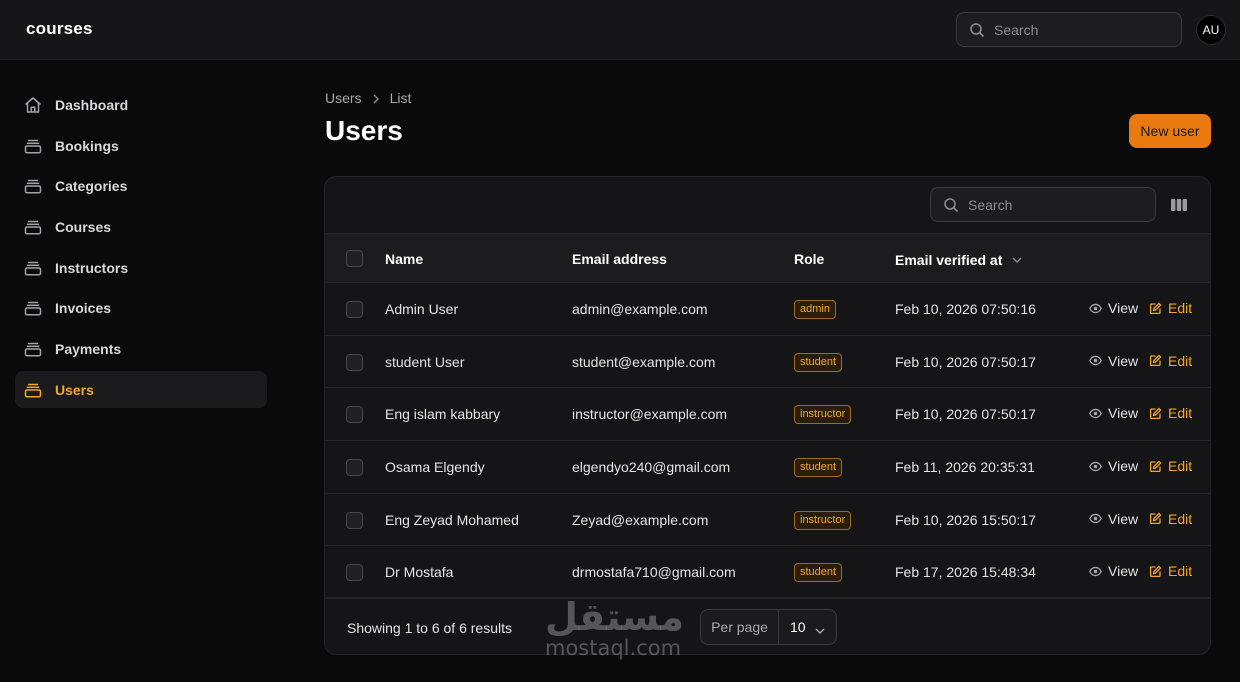 This screenshot has width=1240, height=682. What do you see at coordinates (343, 98) in the screenshot?
I see `breadcrumb-parent: Users` at bounding box center [343, 98].